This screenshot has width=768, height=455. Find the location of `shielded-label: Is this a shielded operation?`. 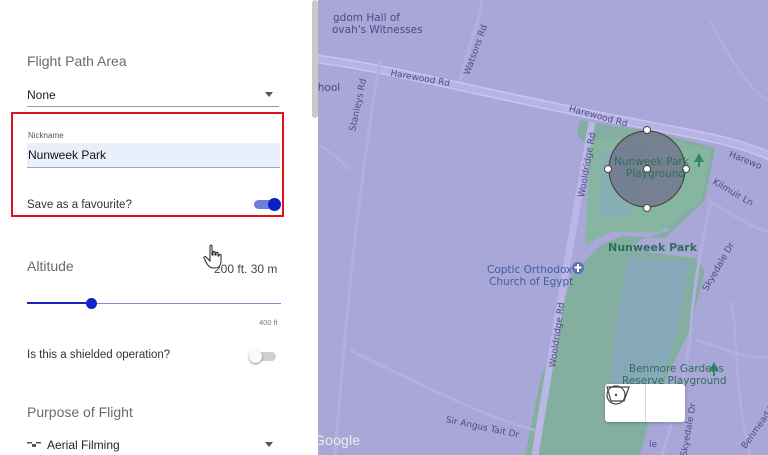

shielded-label: Is this a shielded operation? is located at coordinates (99, 355).